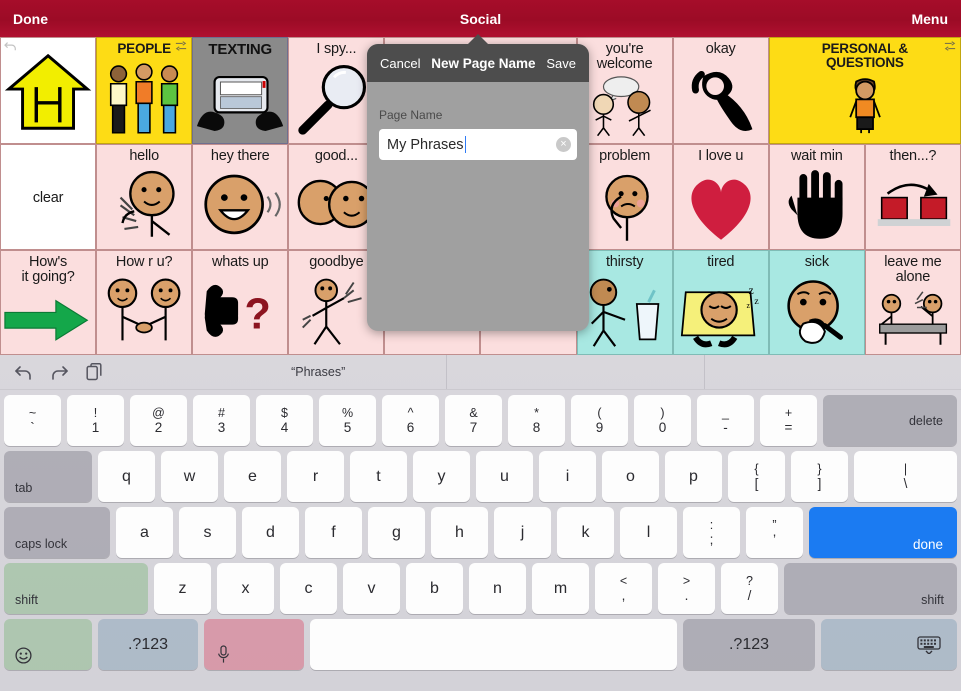  What do you see at coordinates (561, 63) in the screenshot?
I see `dialog-save-button: Save` at bounding box center [561, 63].